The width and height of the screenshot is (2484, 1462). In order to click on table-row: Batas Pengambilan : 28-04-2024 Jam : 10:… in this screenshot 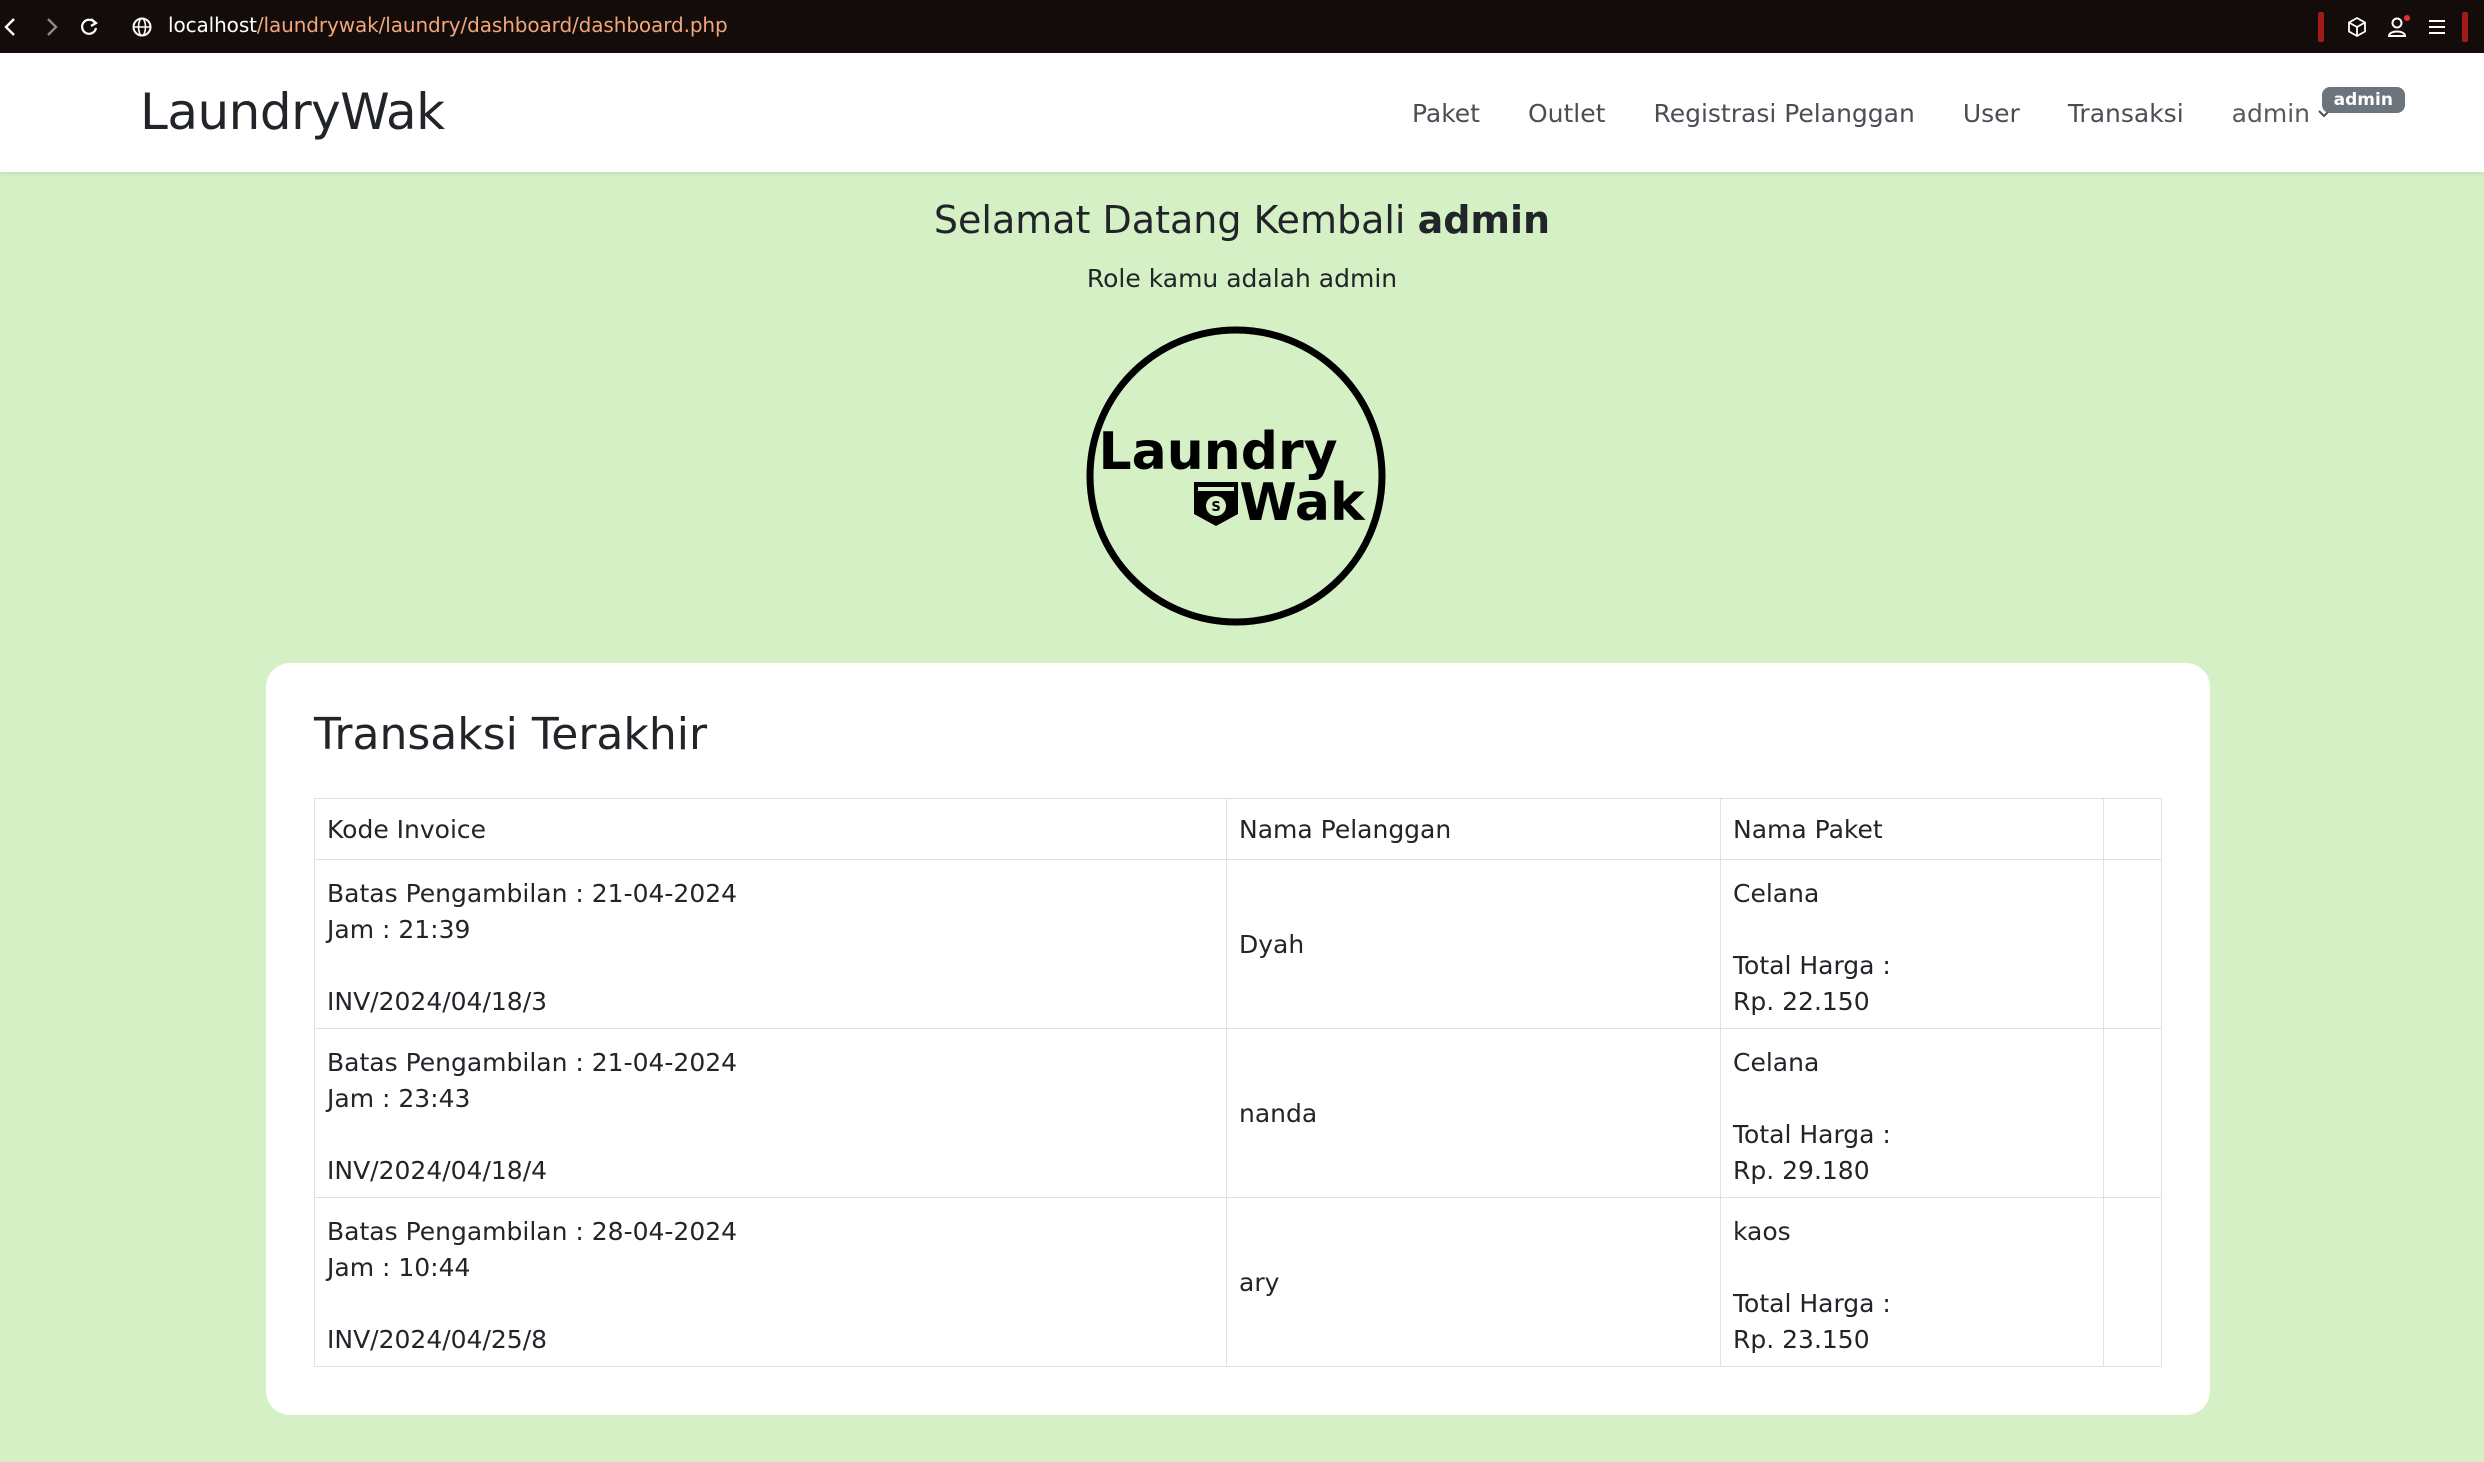, I will do `click(1238, 1282)`.